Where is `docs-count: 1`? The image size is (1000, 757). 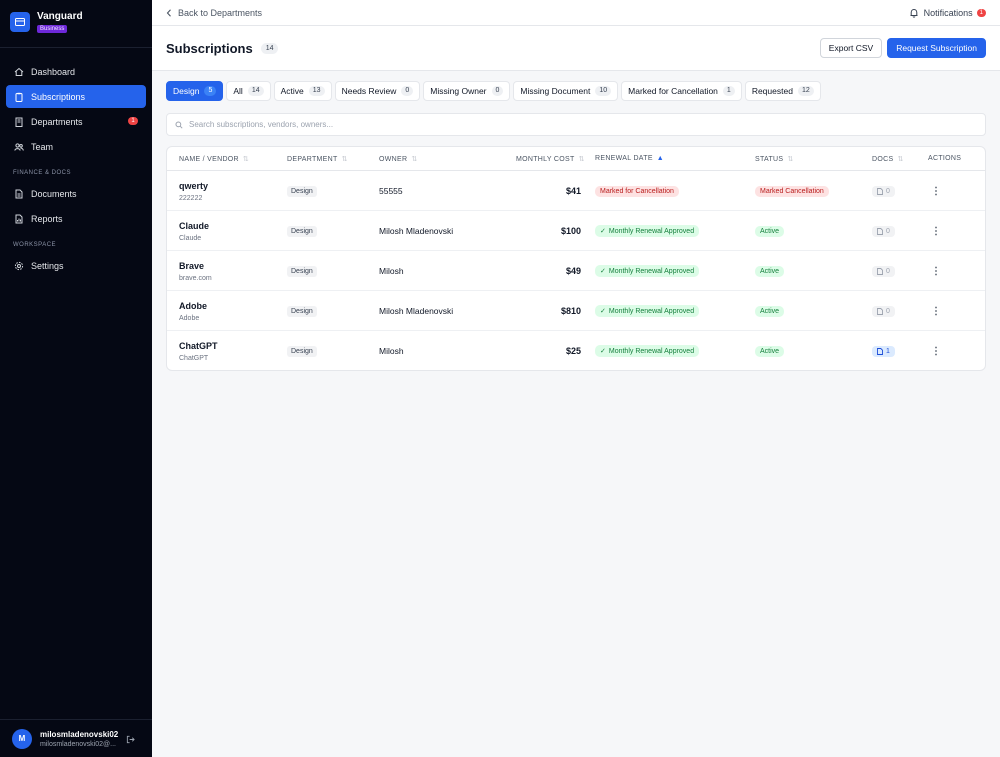
docs-count: 1 is located at coordinates (888, 351).